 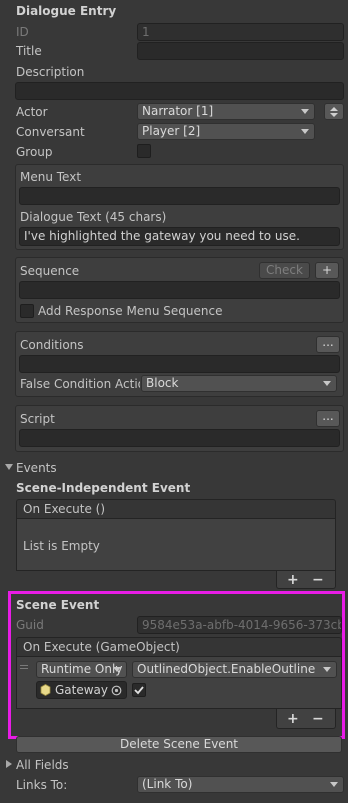 I want to click on group-label: Group, so click(x=34, y=152).